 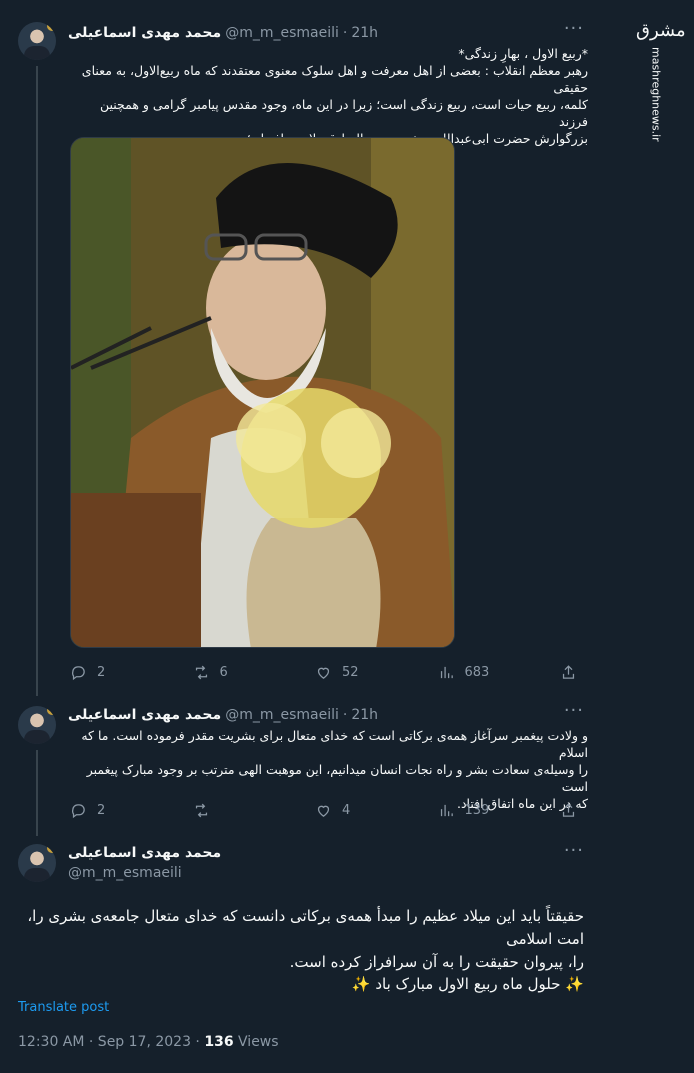 I want to click on main-tweet-text-2: ✨ حلول ماه ربیع الاول مبارک باد ✨, so click(x=467, y=984).